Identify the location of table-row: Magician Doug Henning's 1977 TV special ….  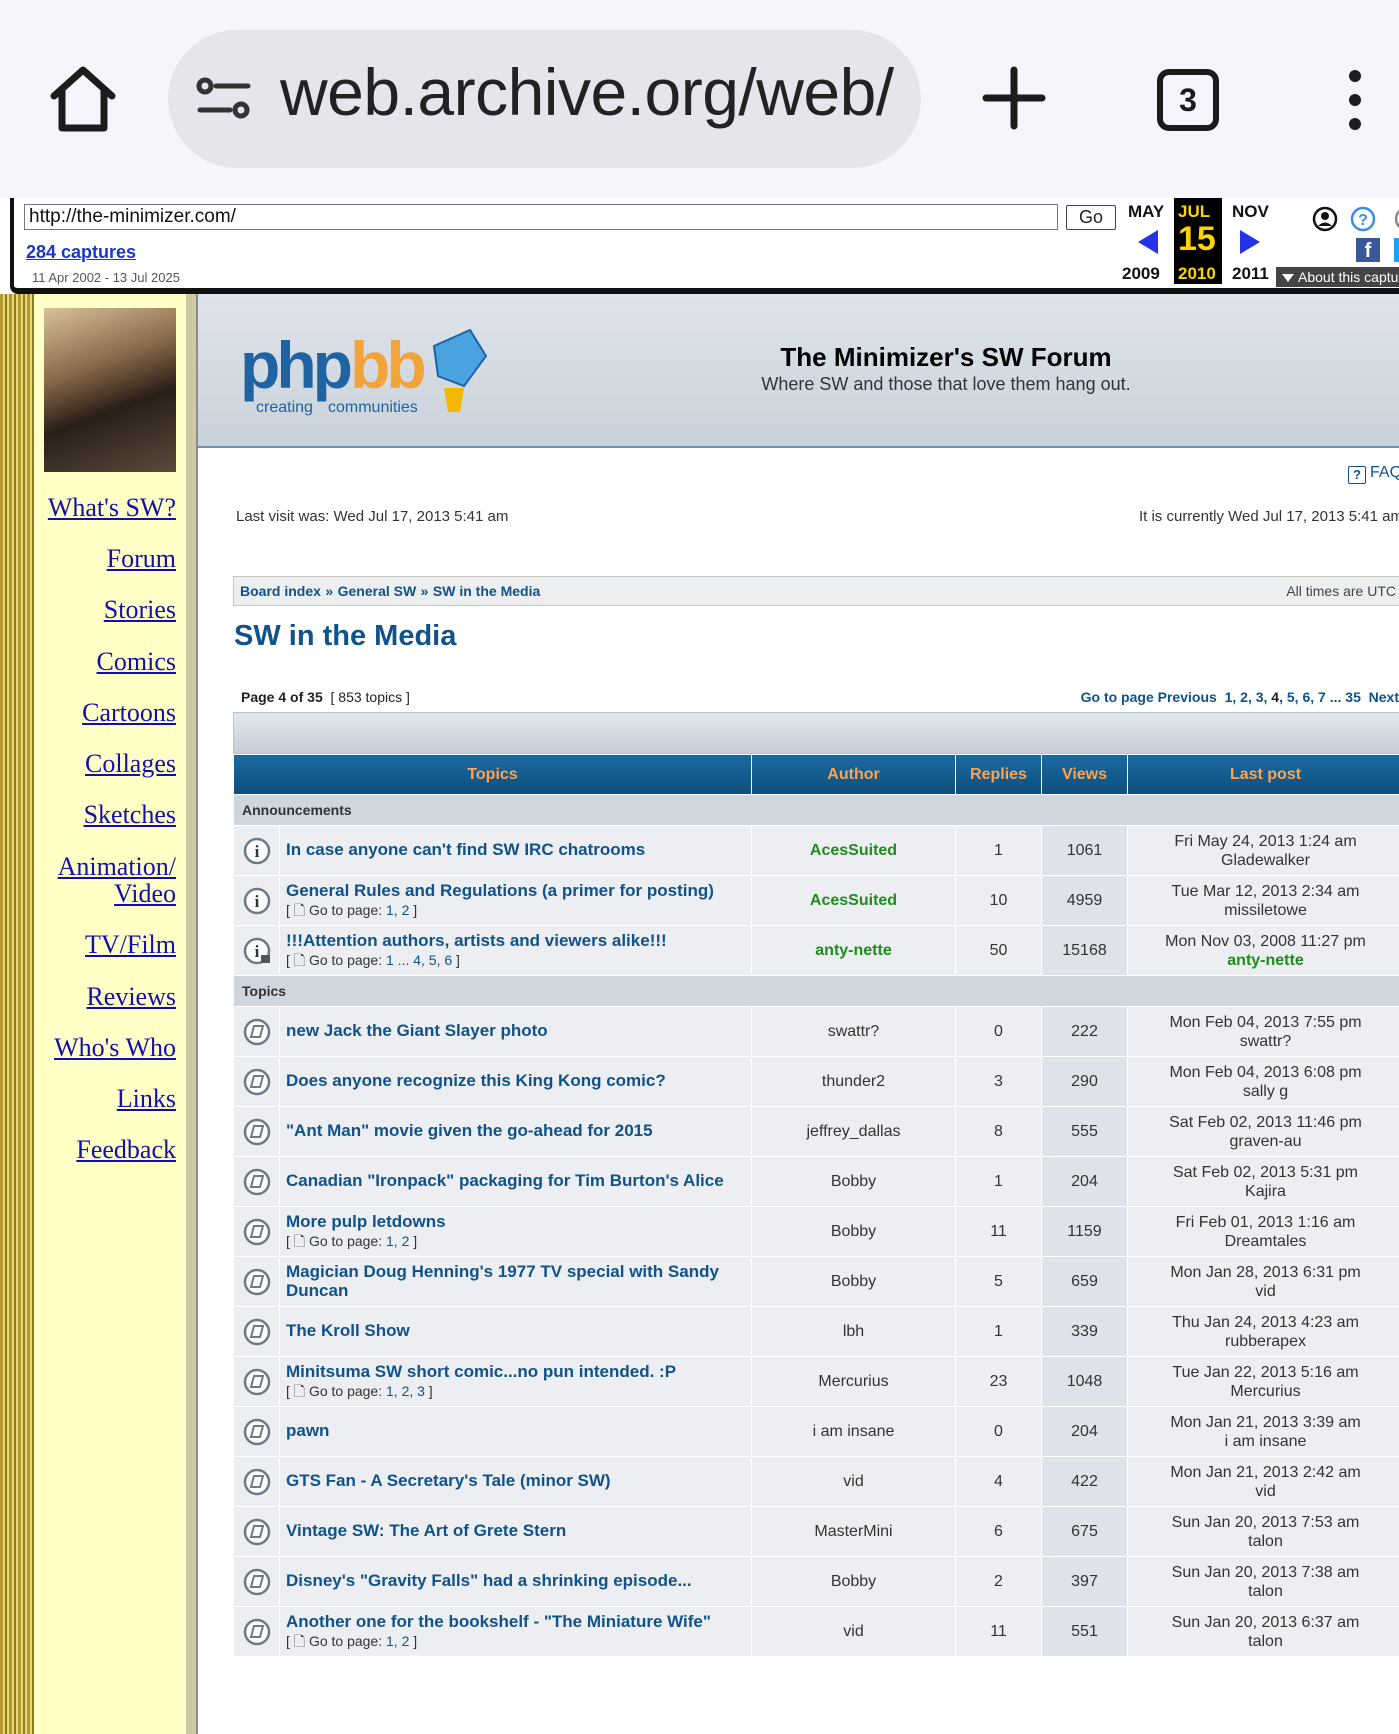
(816, 1281).